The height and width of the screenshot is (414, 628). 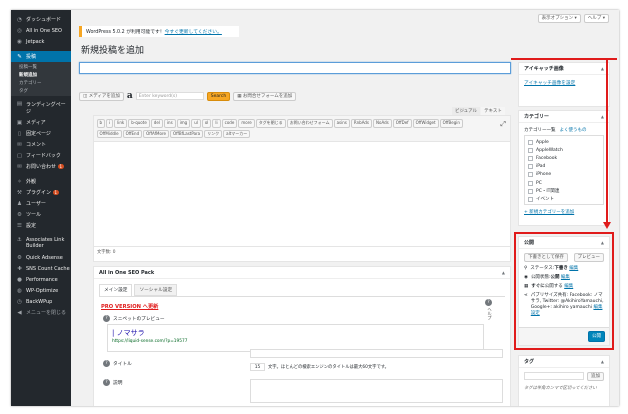 I want to click on sidebar-item-appearance: ✧ 外観, so click(x=41, y=181).